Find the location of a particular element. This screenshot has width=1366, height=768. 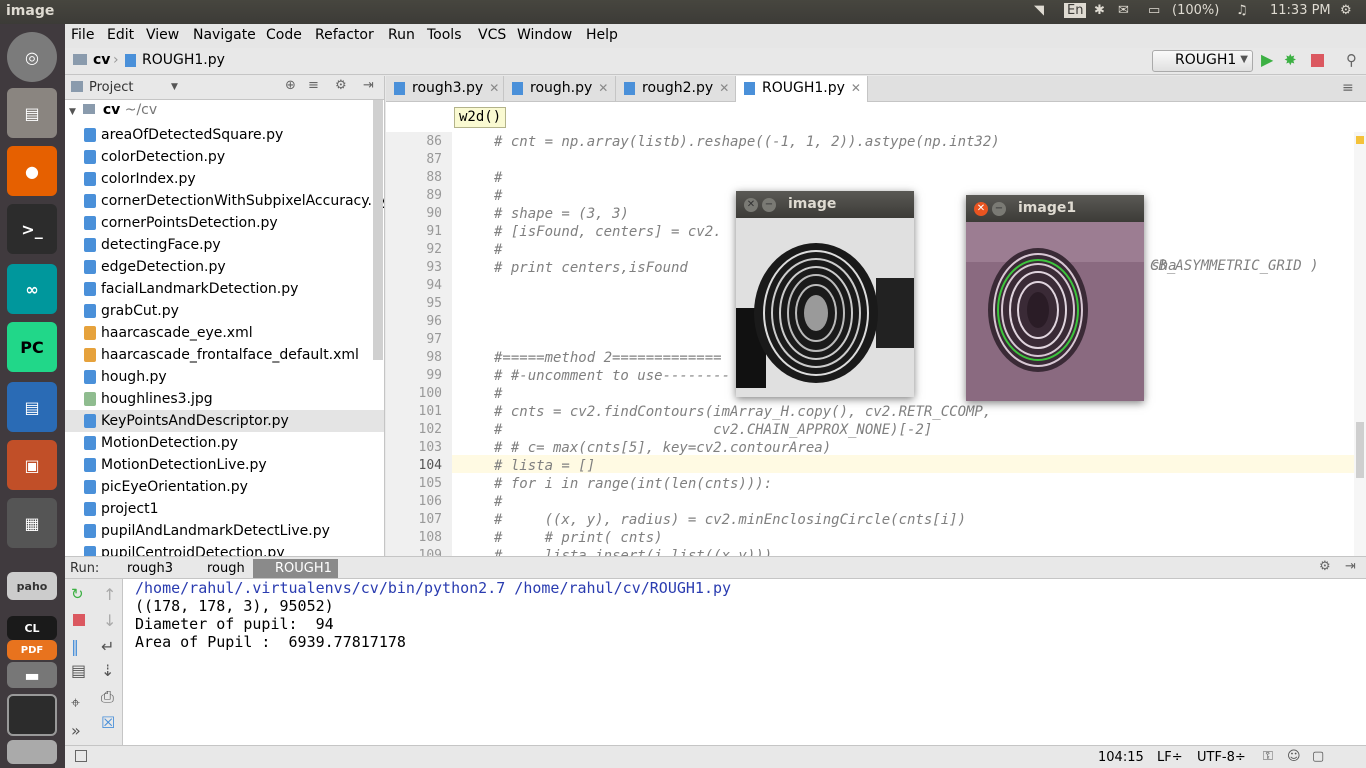

menu-edit: Edit is located at coordinates (120, 35).